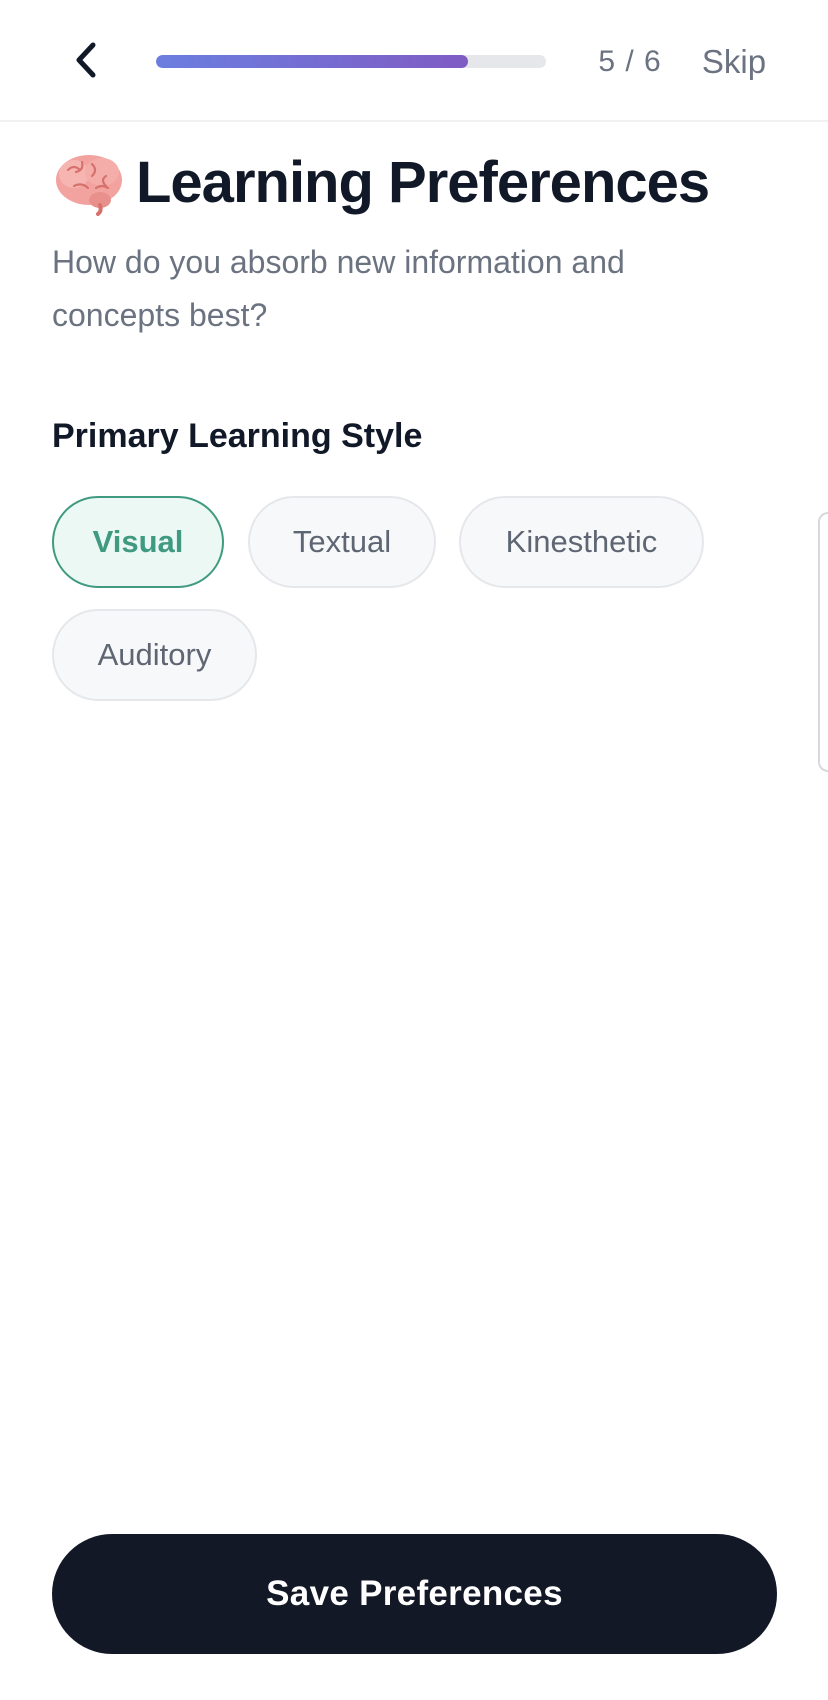  What do you see at coordinates (423, 182) in the screenshot?
I see `page-title: Learning Preferences` at bounding box center [423, 182].